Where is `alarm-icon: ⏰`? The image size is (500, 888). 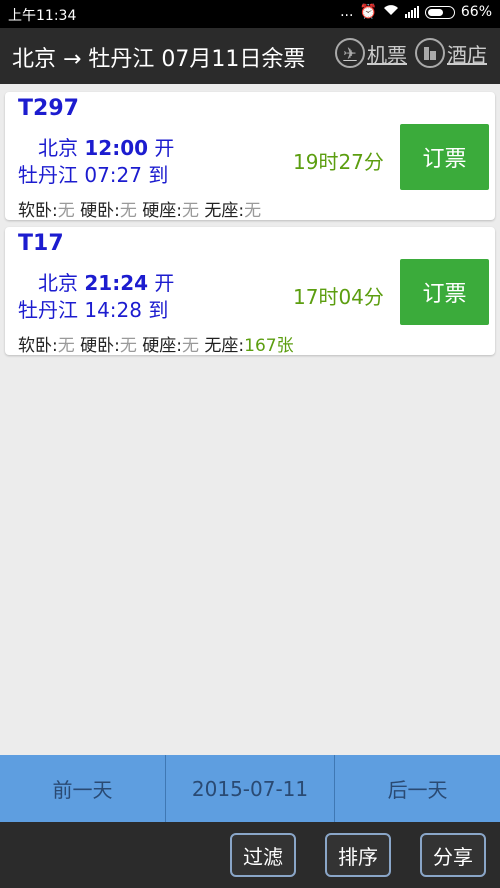 alarm-icon: ⏰ is located at coordinates (368, 12).